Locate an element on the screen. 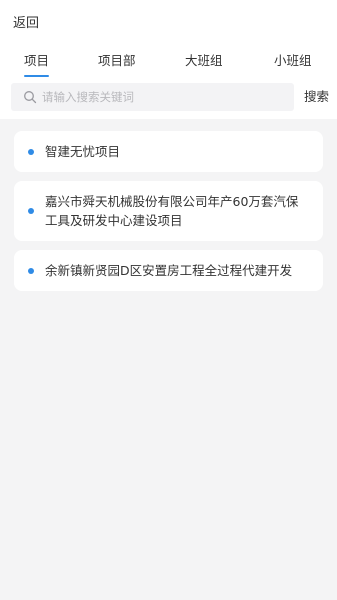  tab-label: 小班组 is located at coordinates (293, 60).